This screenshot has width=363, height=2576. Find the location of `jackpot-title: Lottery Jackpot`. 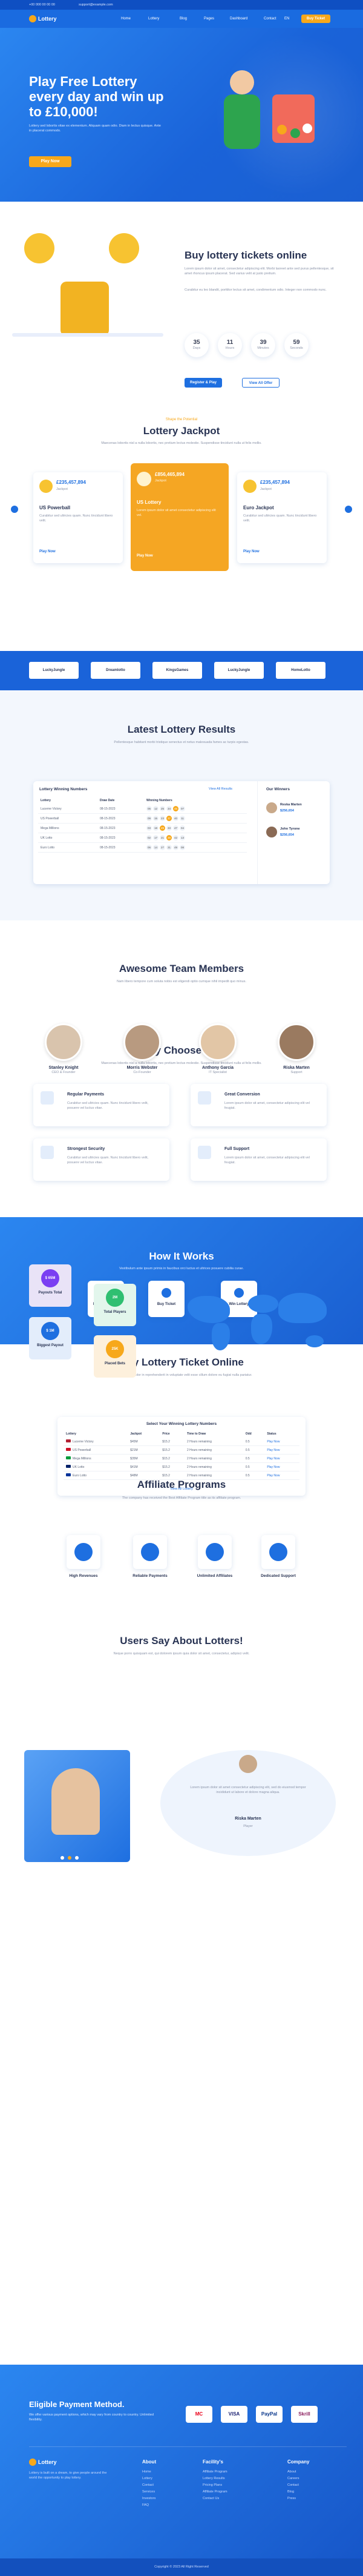

jackpot-title: Lottery Jackpot is located at coordinates (181, 431).